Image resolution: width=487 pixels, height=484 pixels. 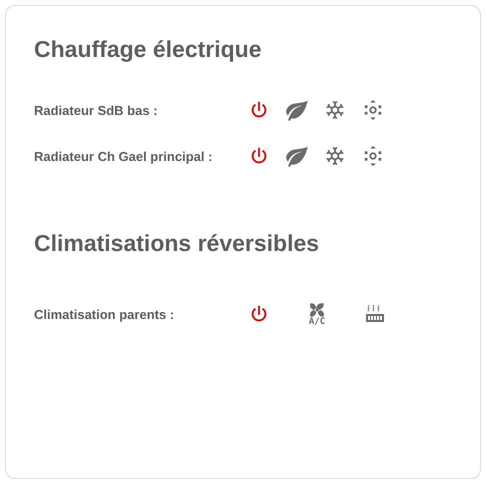 I want to click on section-title: Climatisations réversibles, so click(x=177, y=243).